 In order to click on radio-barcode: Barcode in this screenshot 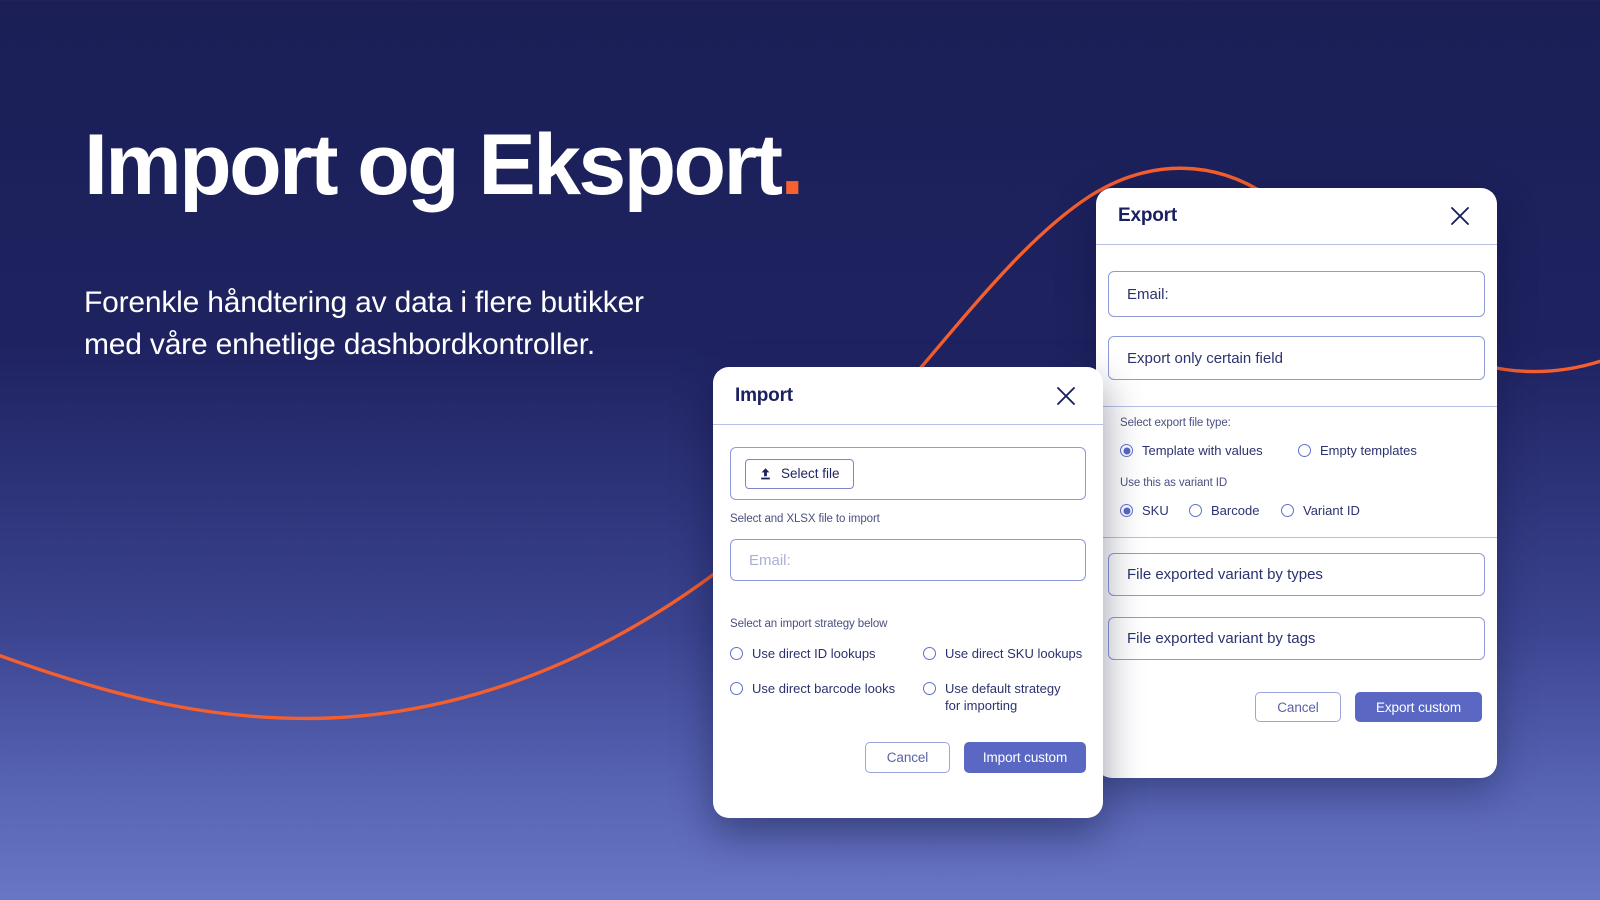, I will do `click(1235, 510)`.